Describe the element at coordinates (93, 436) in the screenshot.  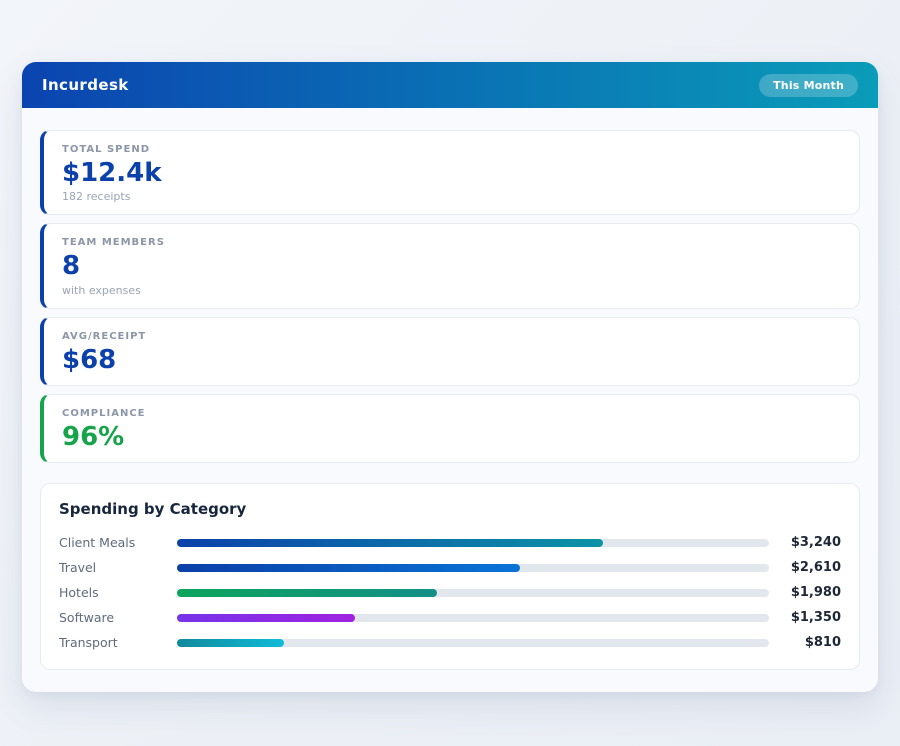
I see `stat-value: 96%` at that location.